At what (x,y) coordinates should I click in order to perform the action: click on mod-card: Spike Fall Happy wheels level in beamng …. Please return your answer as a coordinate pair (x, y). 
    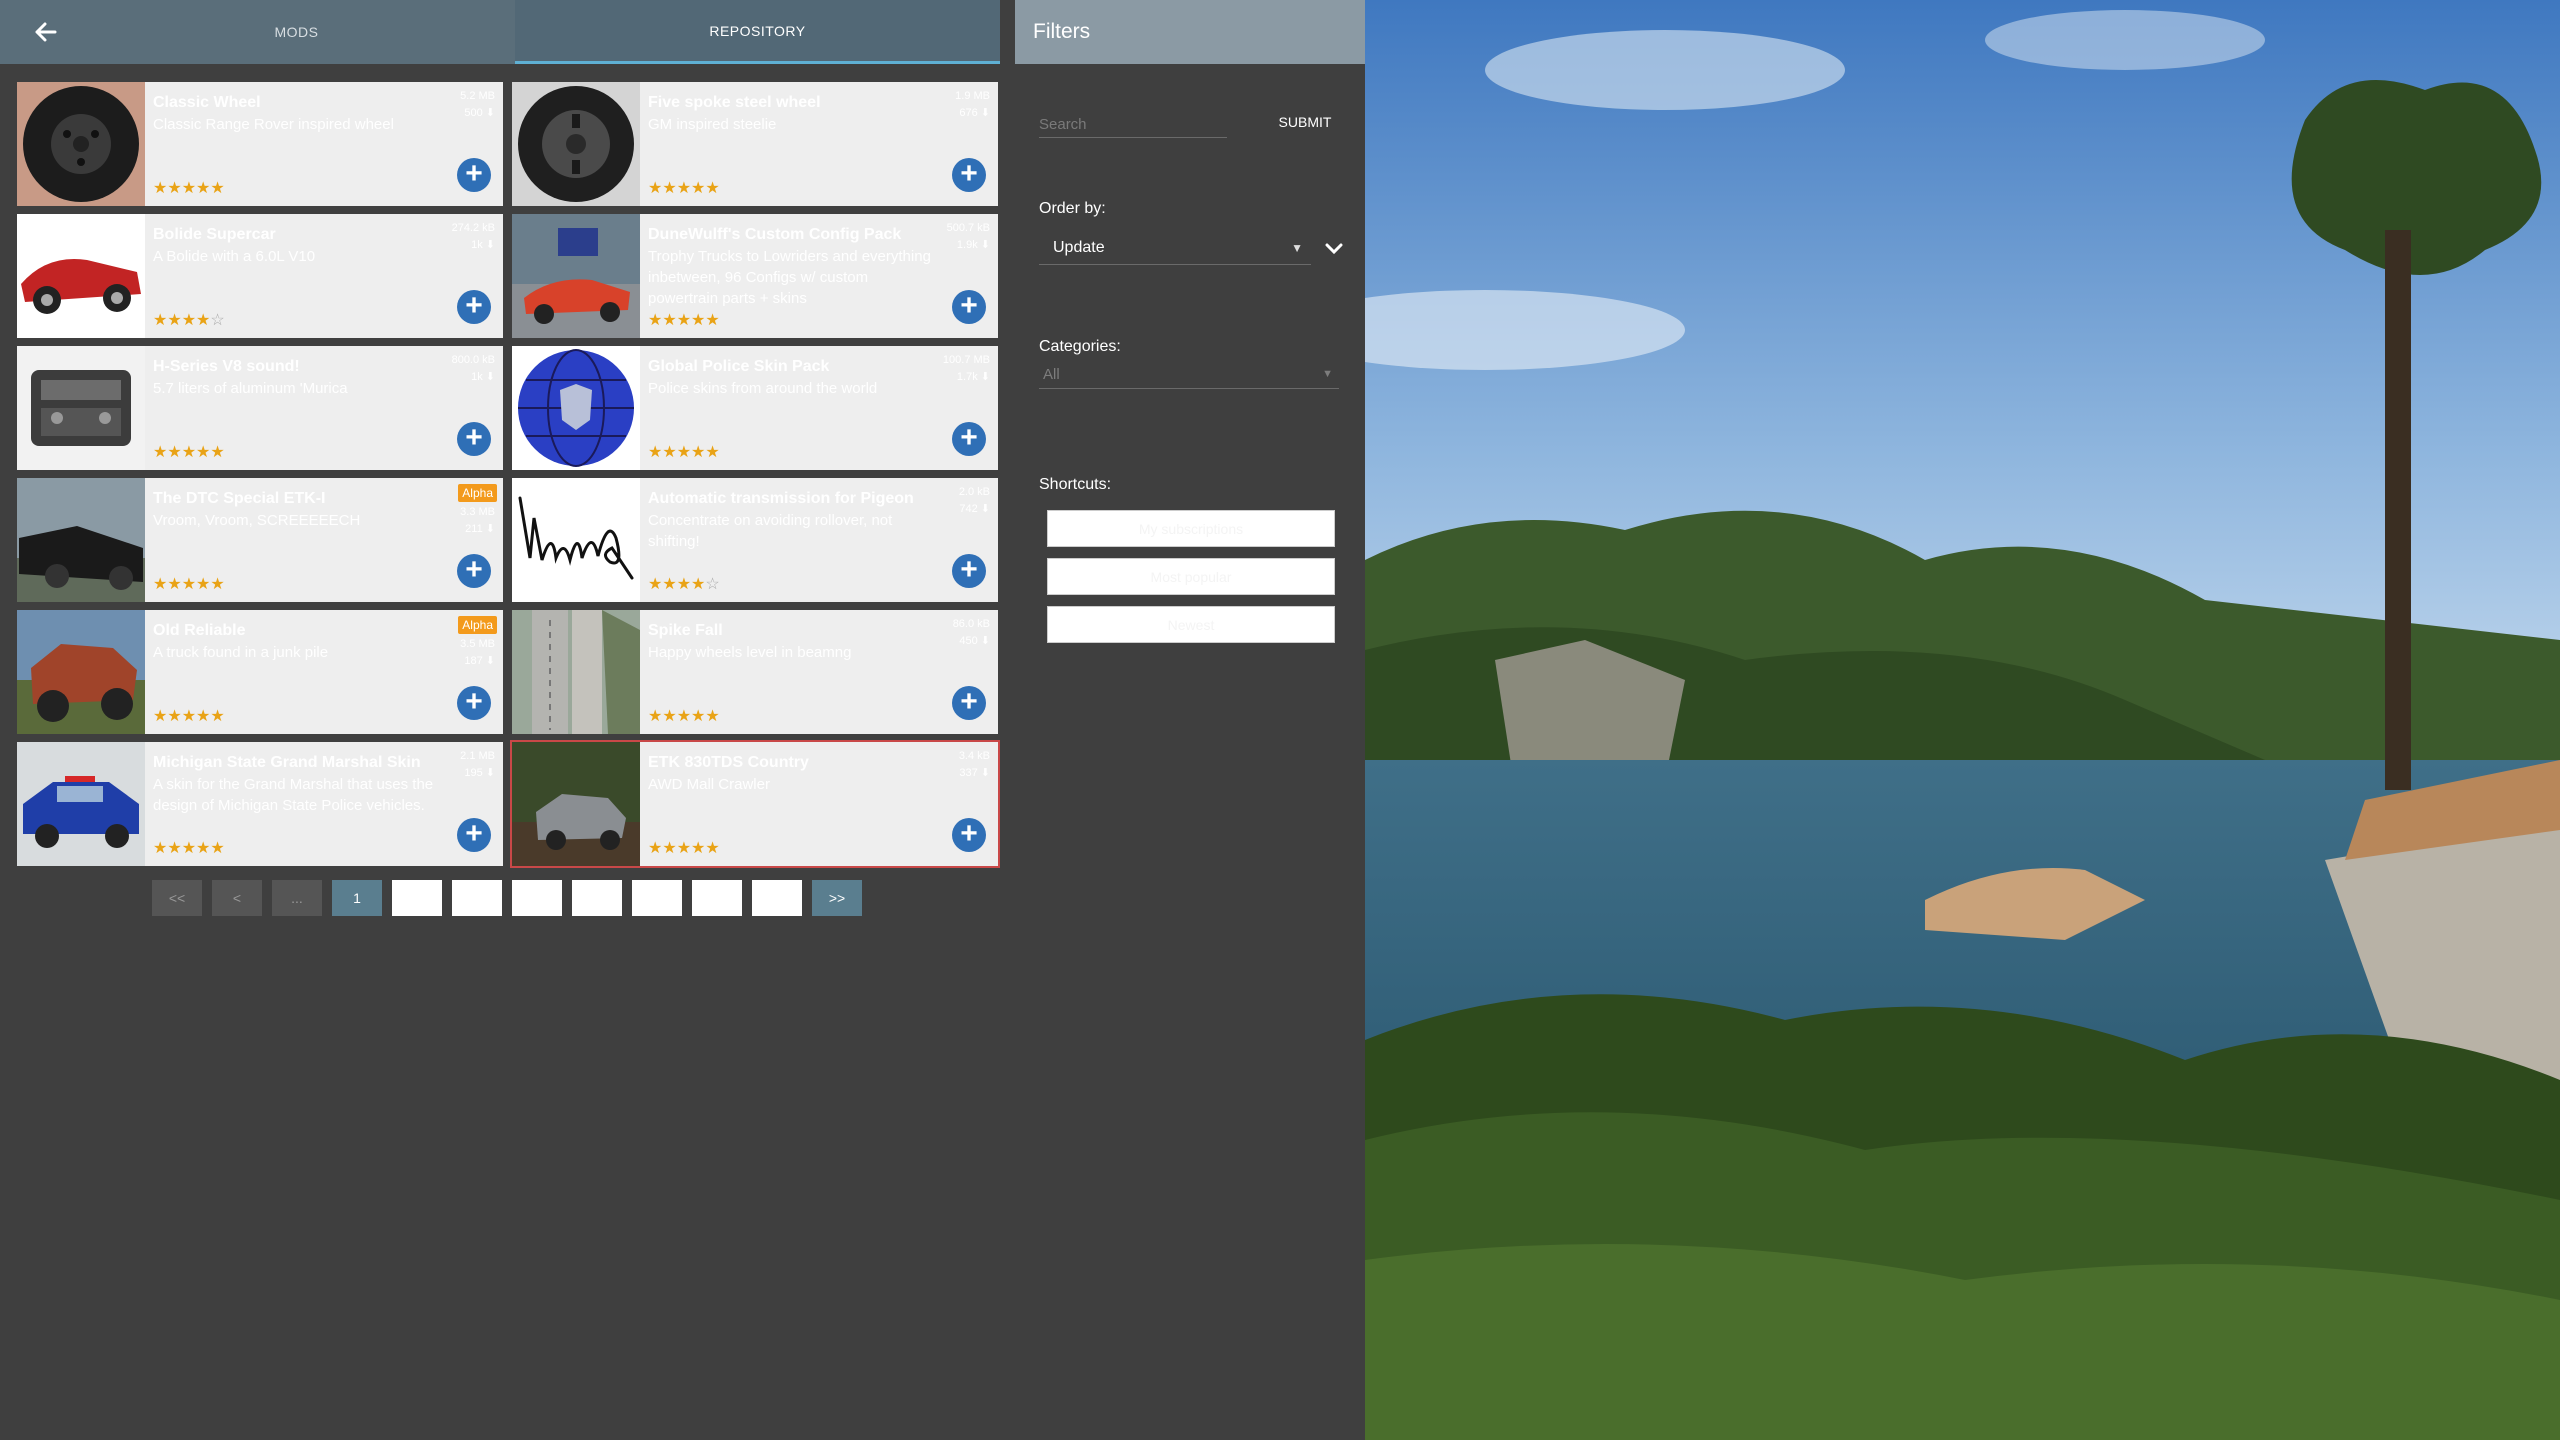
    Looking at the image, I should click on (755, 672).